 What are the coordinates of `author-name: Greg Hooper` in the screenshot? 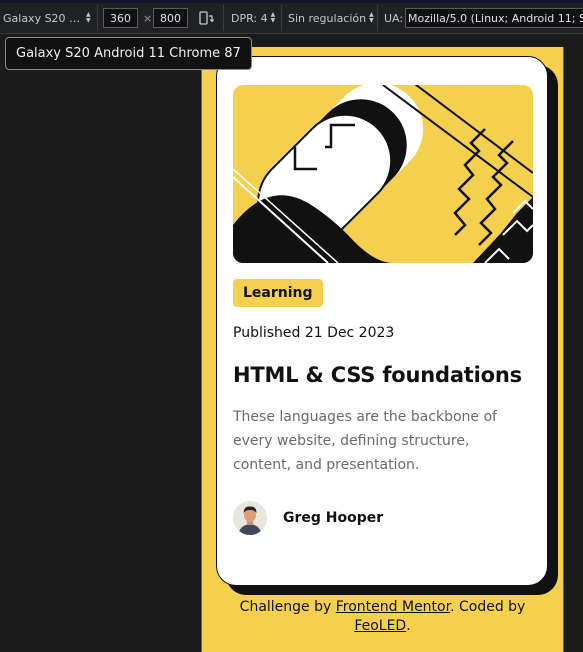 It's located at (333, 518).